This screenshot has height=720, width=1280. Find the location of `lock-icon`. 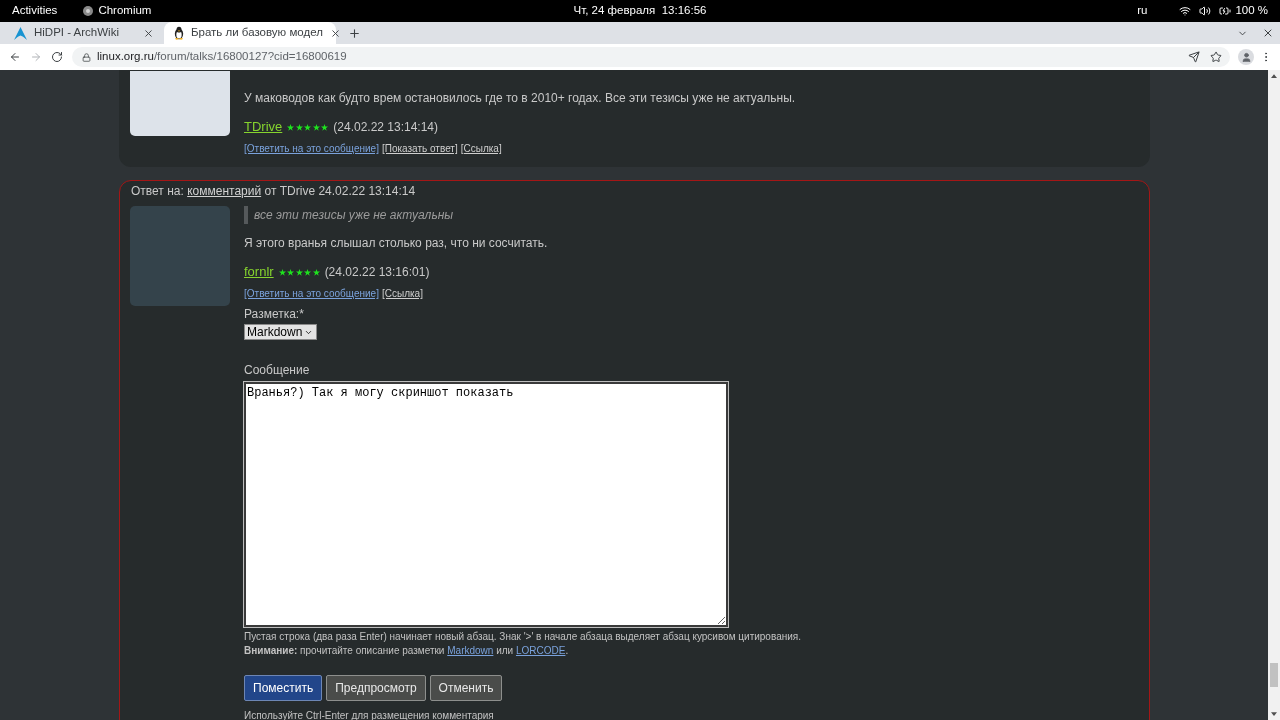

lock-icon is located at coordinates (86, 57).